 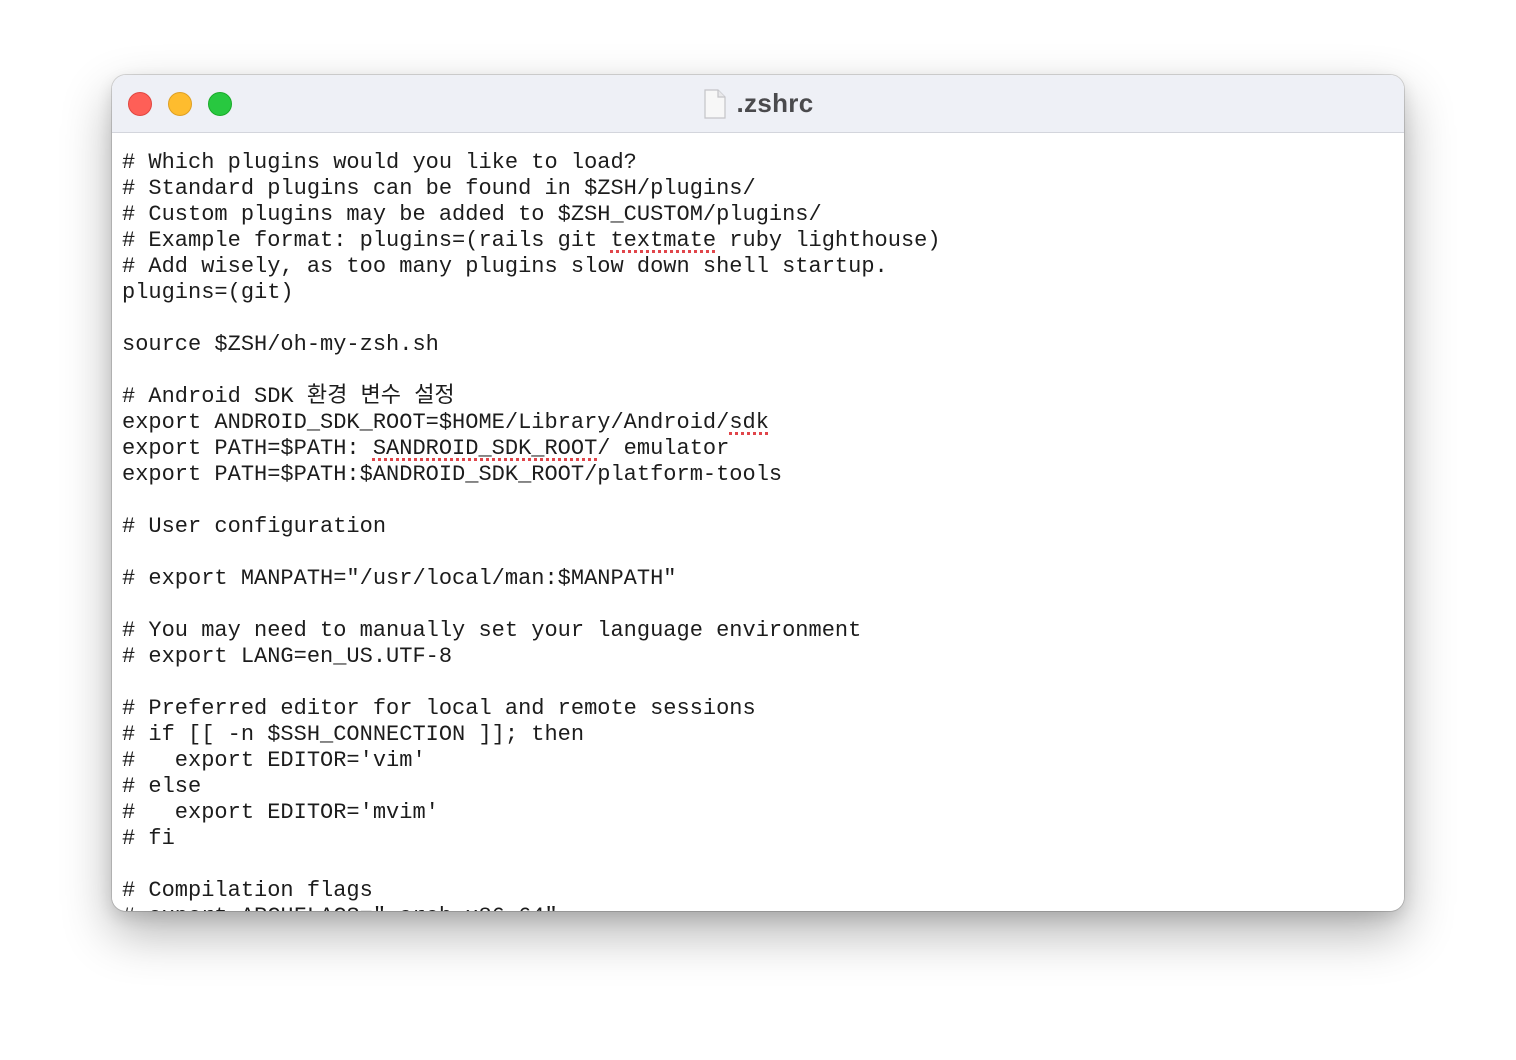 What do you see at coordinates (208, 292) in the screenshot?
I see `code-line: plugins=(git)` at bounding box center [208, 292].